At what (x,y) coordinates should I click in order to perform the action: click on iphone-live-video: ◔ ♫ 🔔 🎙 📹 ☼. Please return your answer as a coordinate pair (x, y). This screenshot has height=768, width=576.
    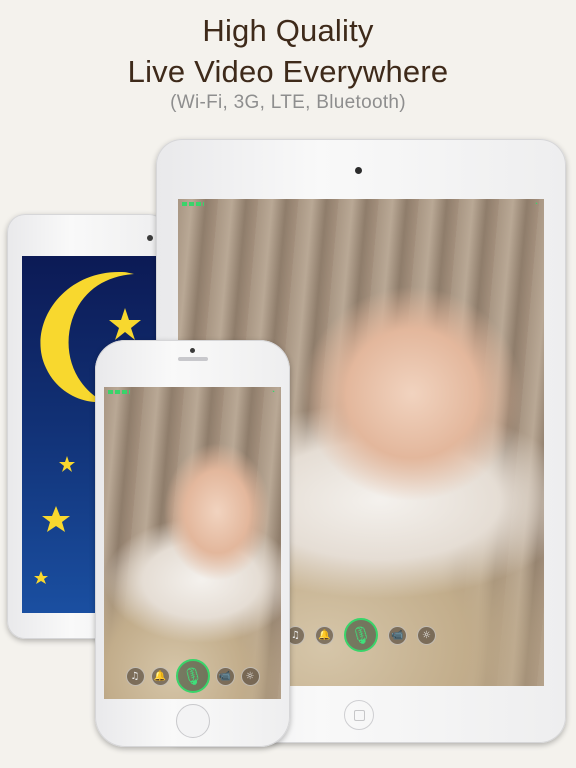
    Looking at the image, I should click on (192, 543).